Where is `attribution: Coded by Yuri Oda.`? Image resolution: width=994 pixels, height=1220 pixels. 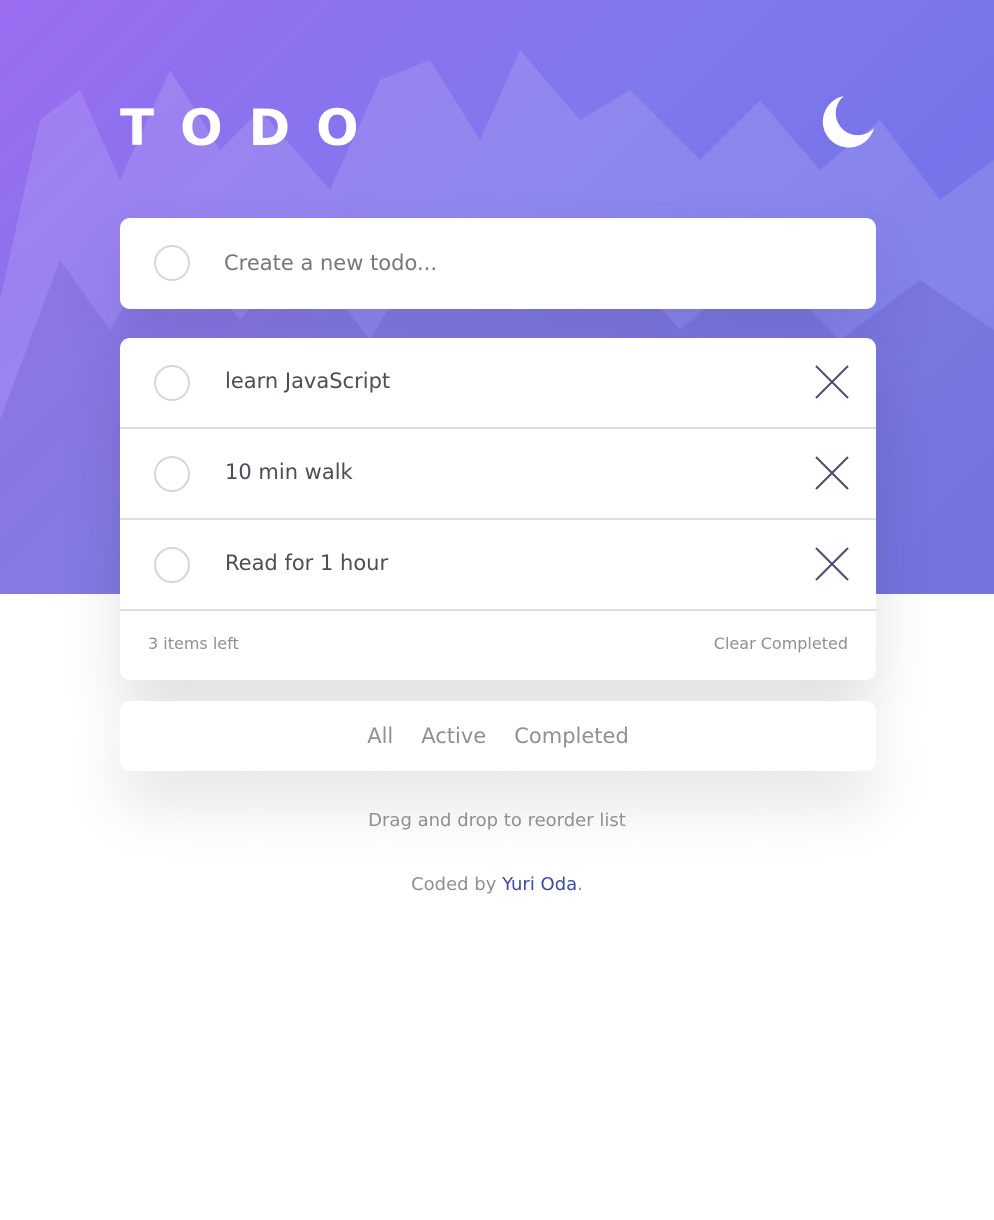 attribution: Coded by Yuri Oda. is located at coordinates (497, 884).